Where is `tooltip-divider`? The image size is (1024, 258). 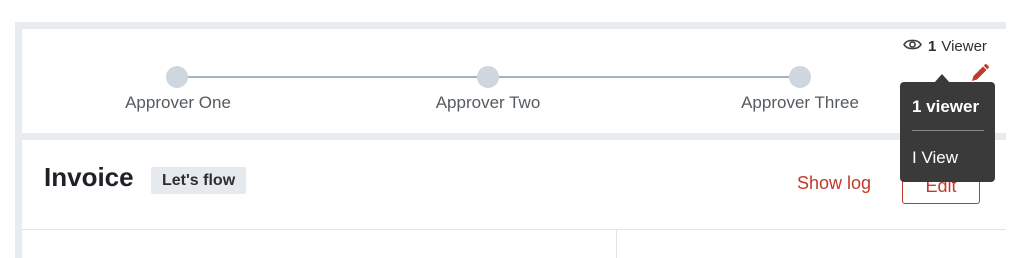
tooltip-divider is located at coordinates (948, 130).